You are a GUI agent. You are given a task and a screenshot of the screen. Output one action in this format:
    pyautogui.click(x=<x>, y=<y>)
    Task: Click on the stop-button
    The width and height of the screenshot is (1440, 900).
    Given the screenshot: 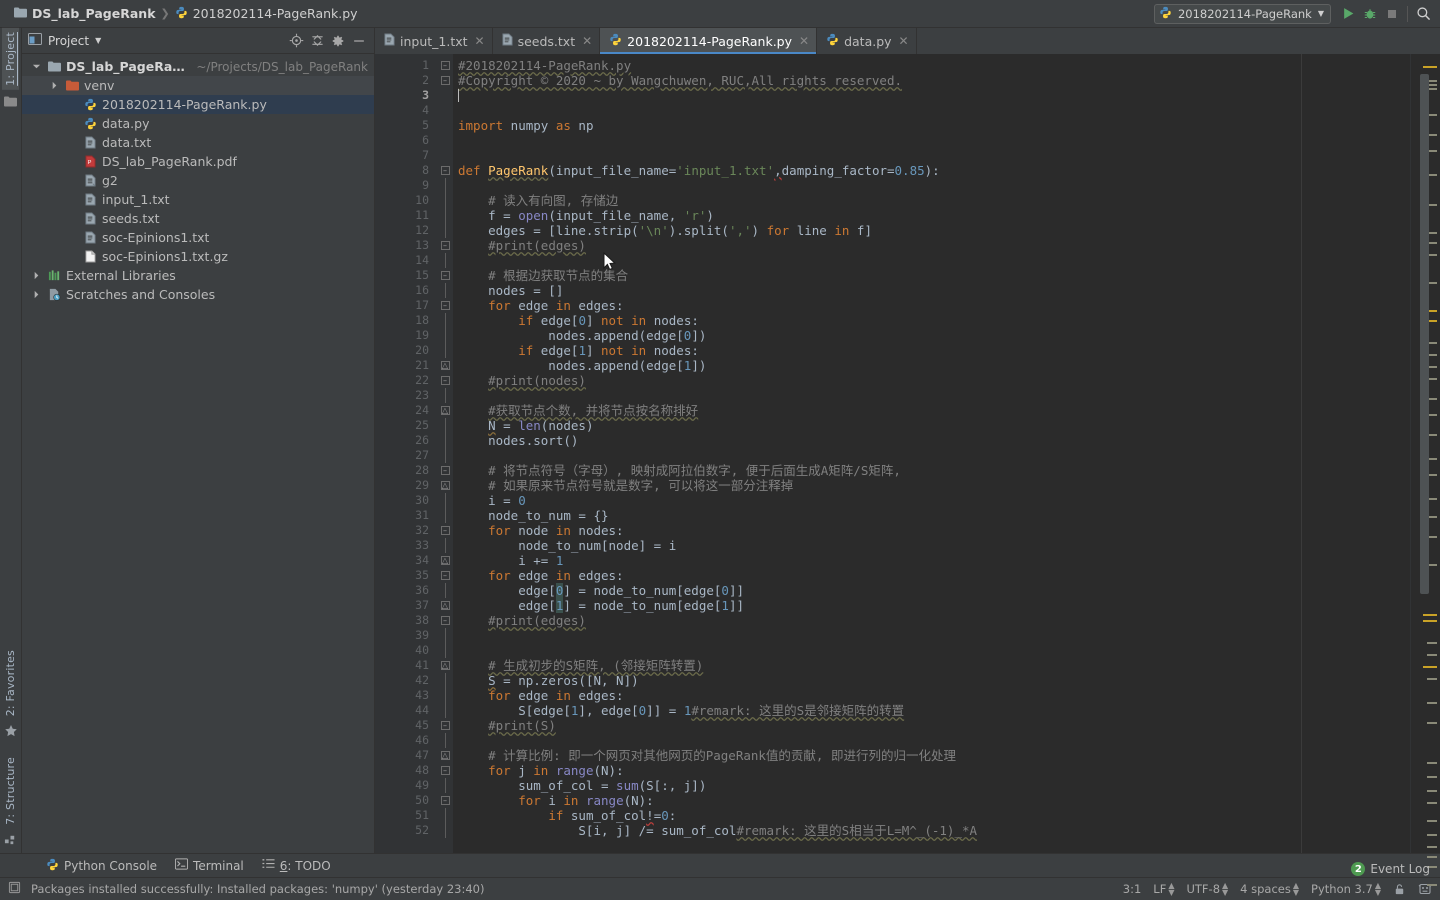 What is the action you would take?
    pyautogui.click(x=1392, y=14)
    